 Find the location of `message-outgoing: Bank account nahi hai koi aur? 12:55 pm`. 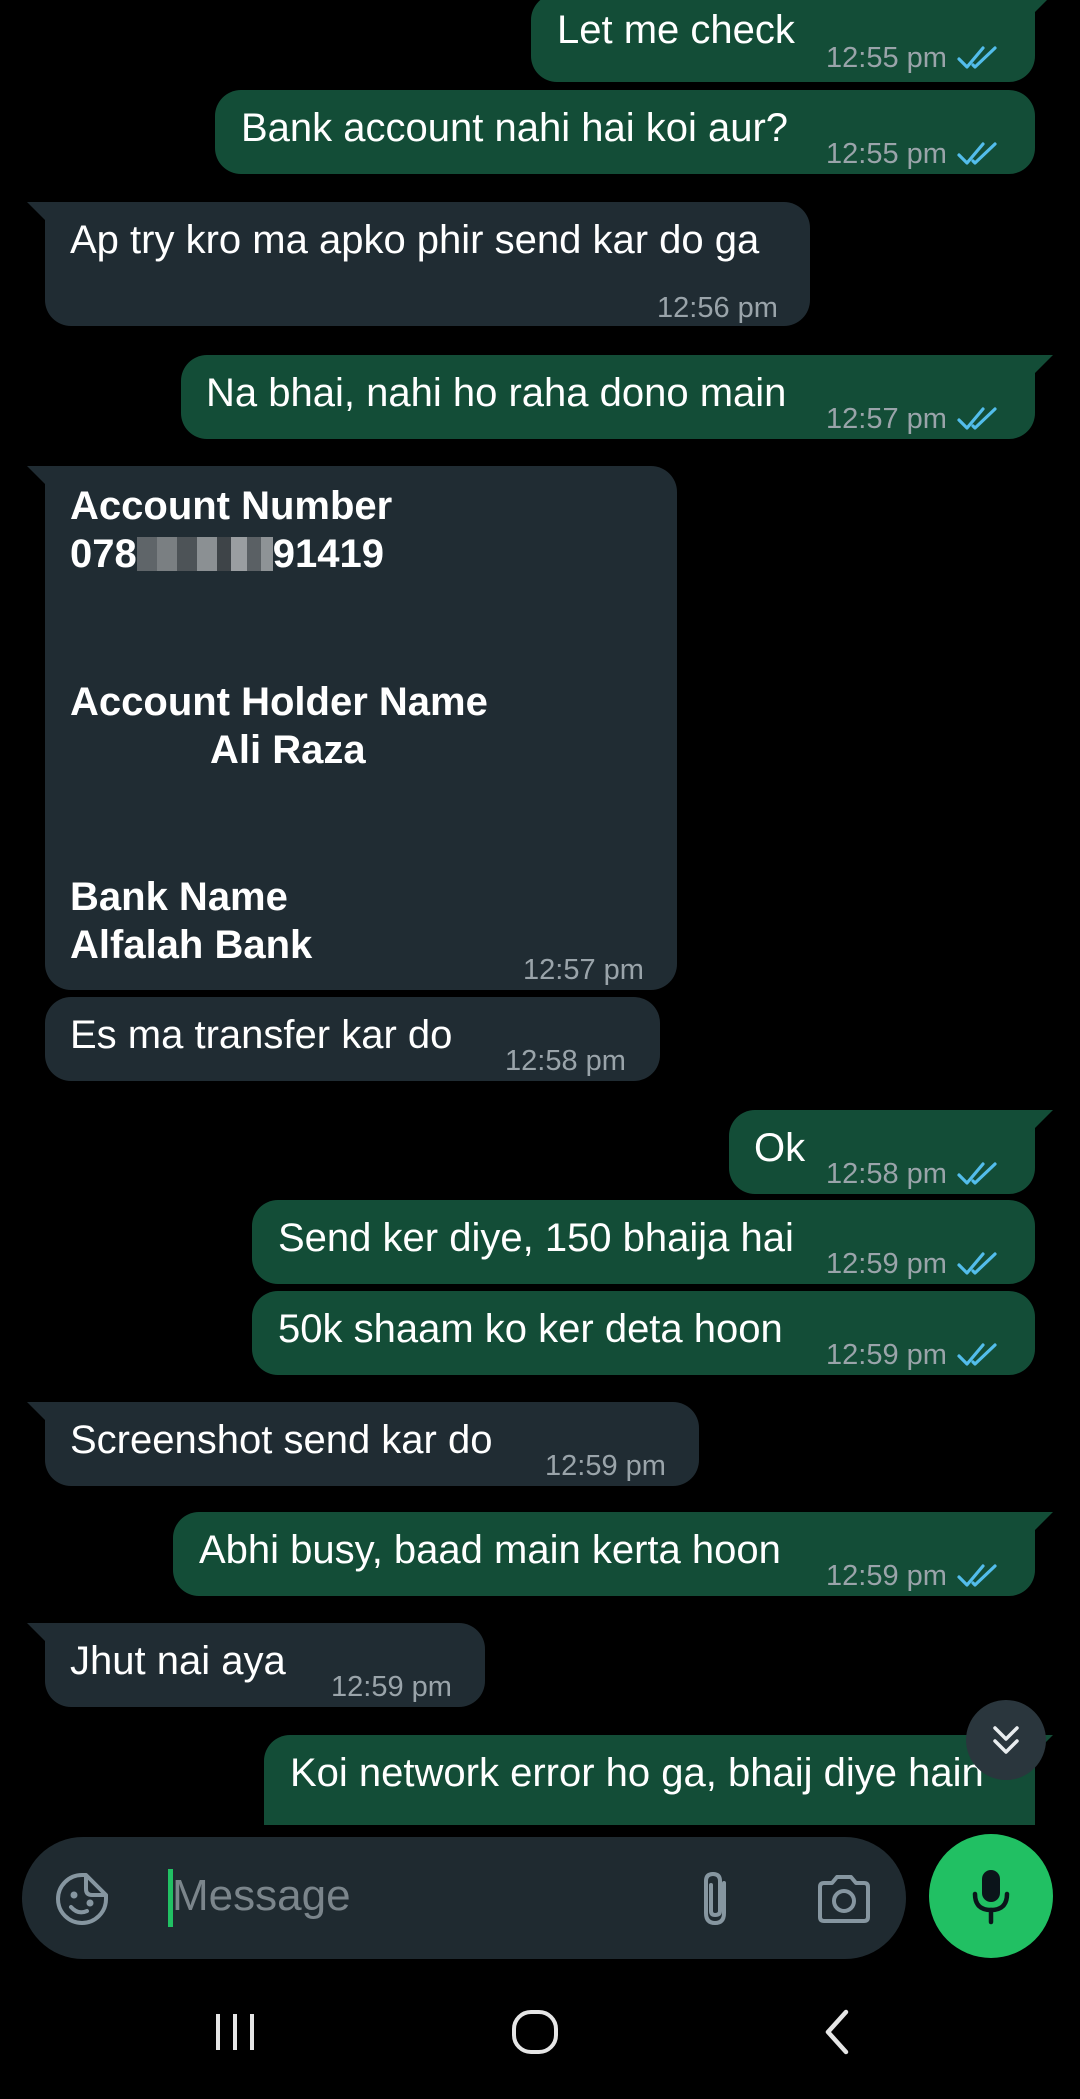

message-outgoing: Bank account nahi hai koi aur? 12:55 pm is located at coordinates (625, 132).